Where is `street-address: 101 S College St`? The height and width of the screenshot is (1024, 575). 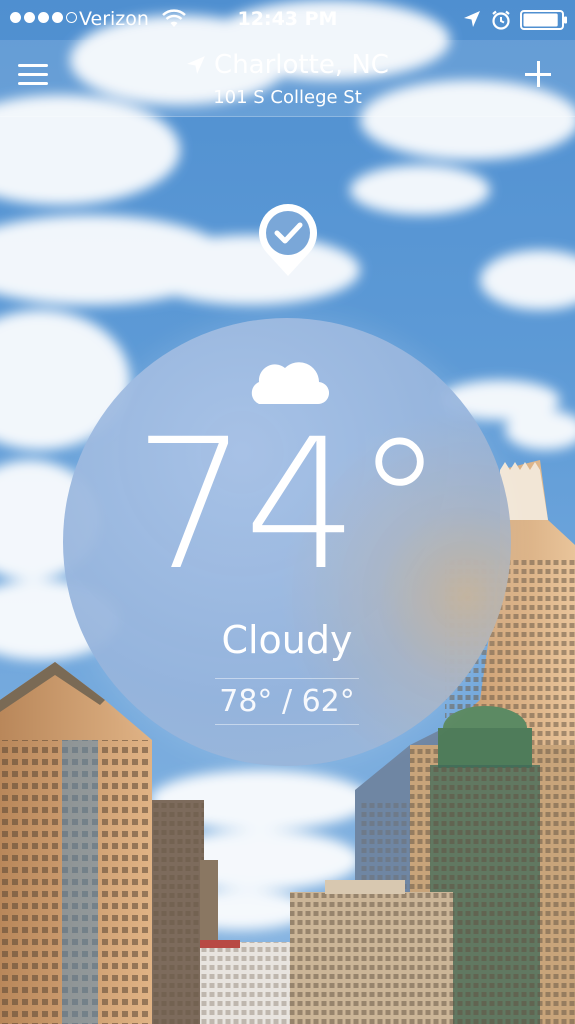 street-address: 101 S College St is located at coordinates (287, 97).